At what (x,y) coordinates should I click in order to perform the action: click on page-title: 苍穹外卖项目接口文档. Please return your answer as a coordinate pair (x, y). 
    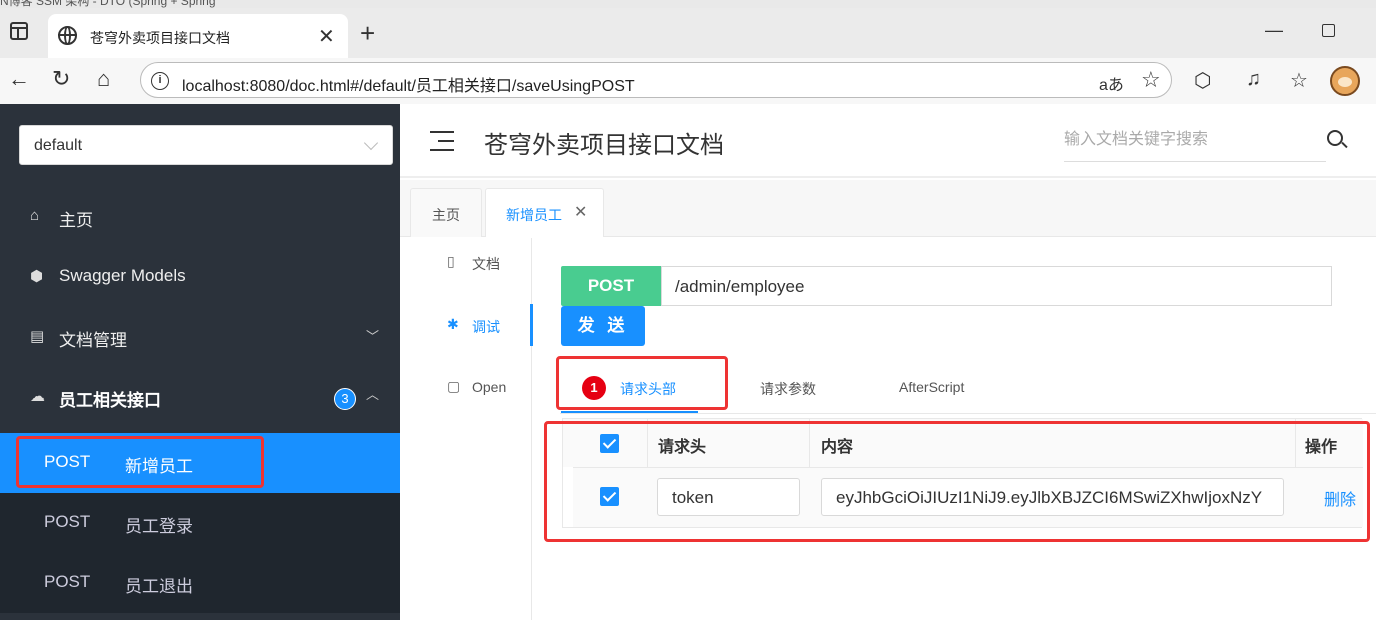
    Looking at the image, I should click on (604, 145).